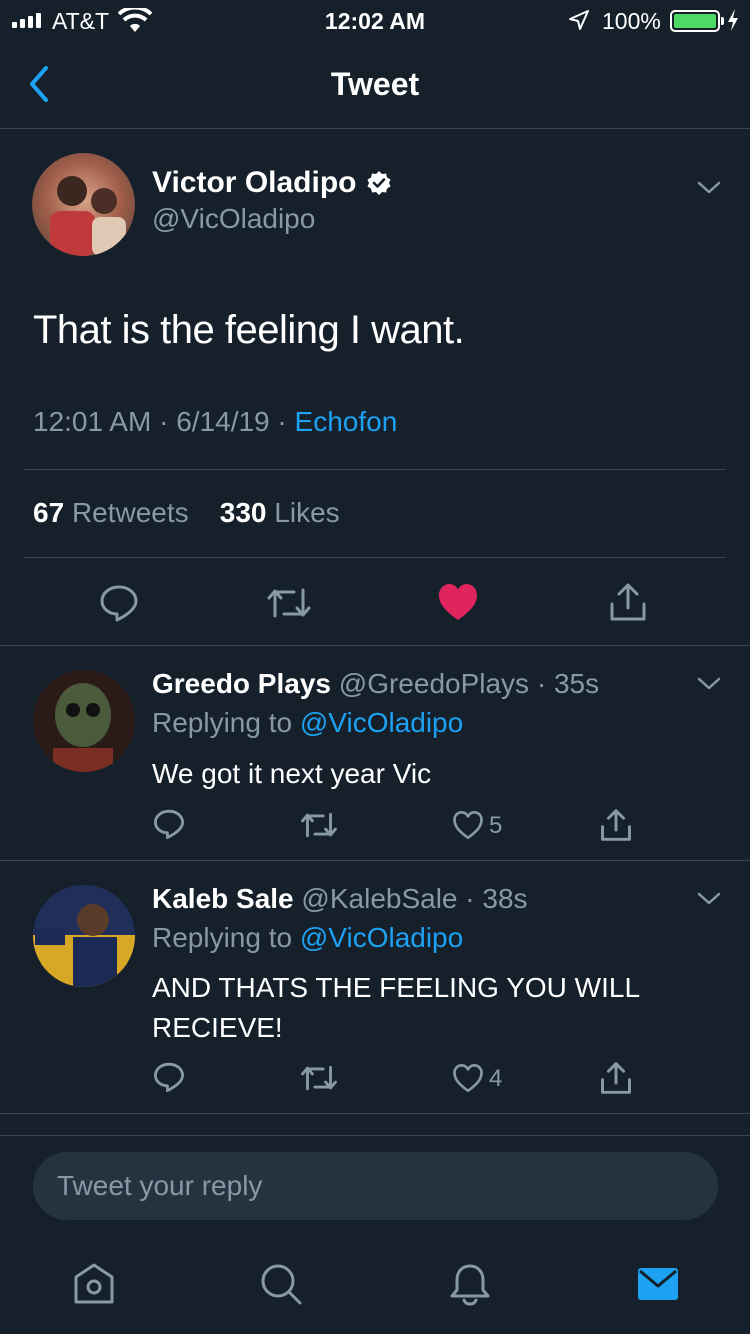  Describe the element at coordinates (307, 512) in the screenshot. I see `likes-label: Likes` at that location.